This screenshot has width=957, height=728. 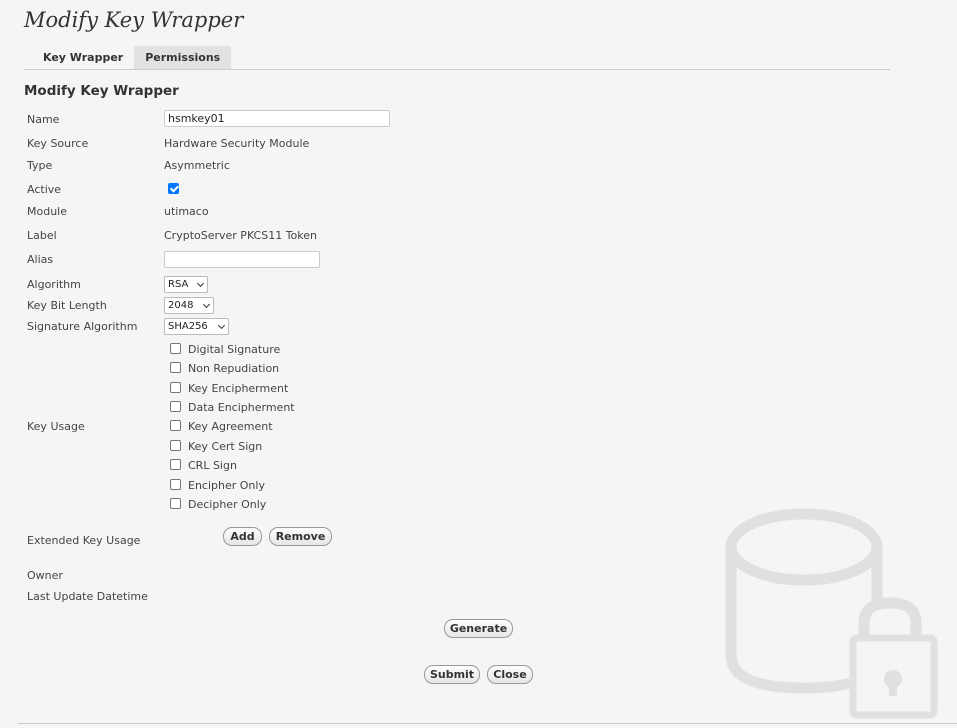 What do you see at coordinates (242, 536) in the screenshot?
I see `add-button: Add` at bounding box center [242, 536].